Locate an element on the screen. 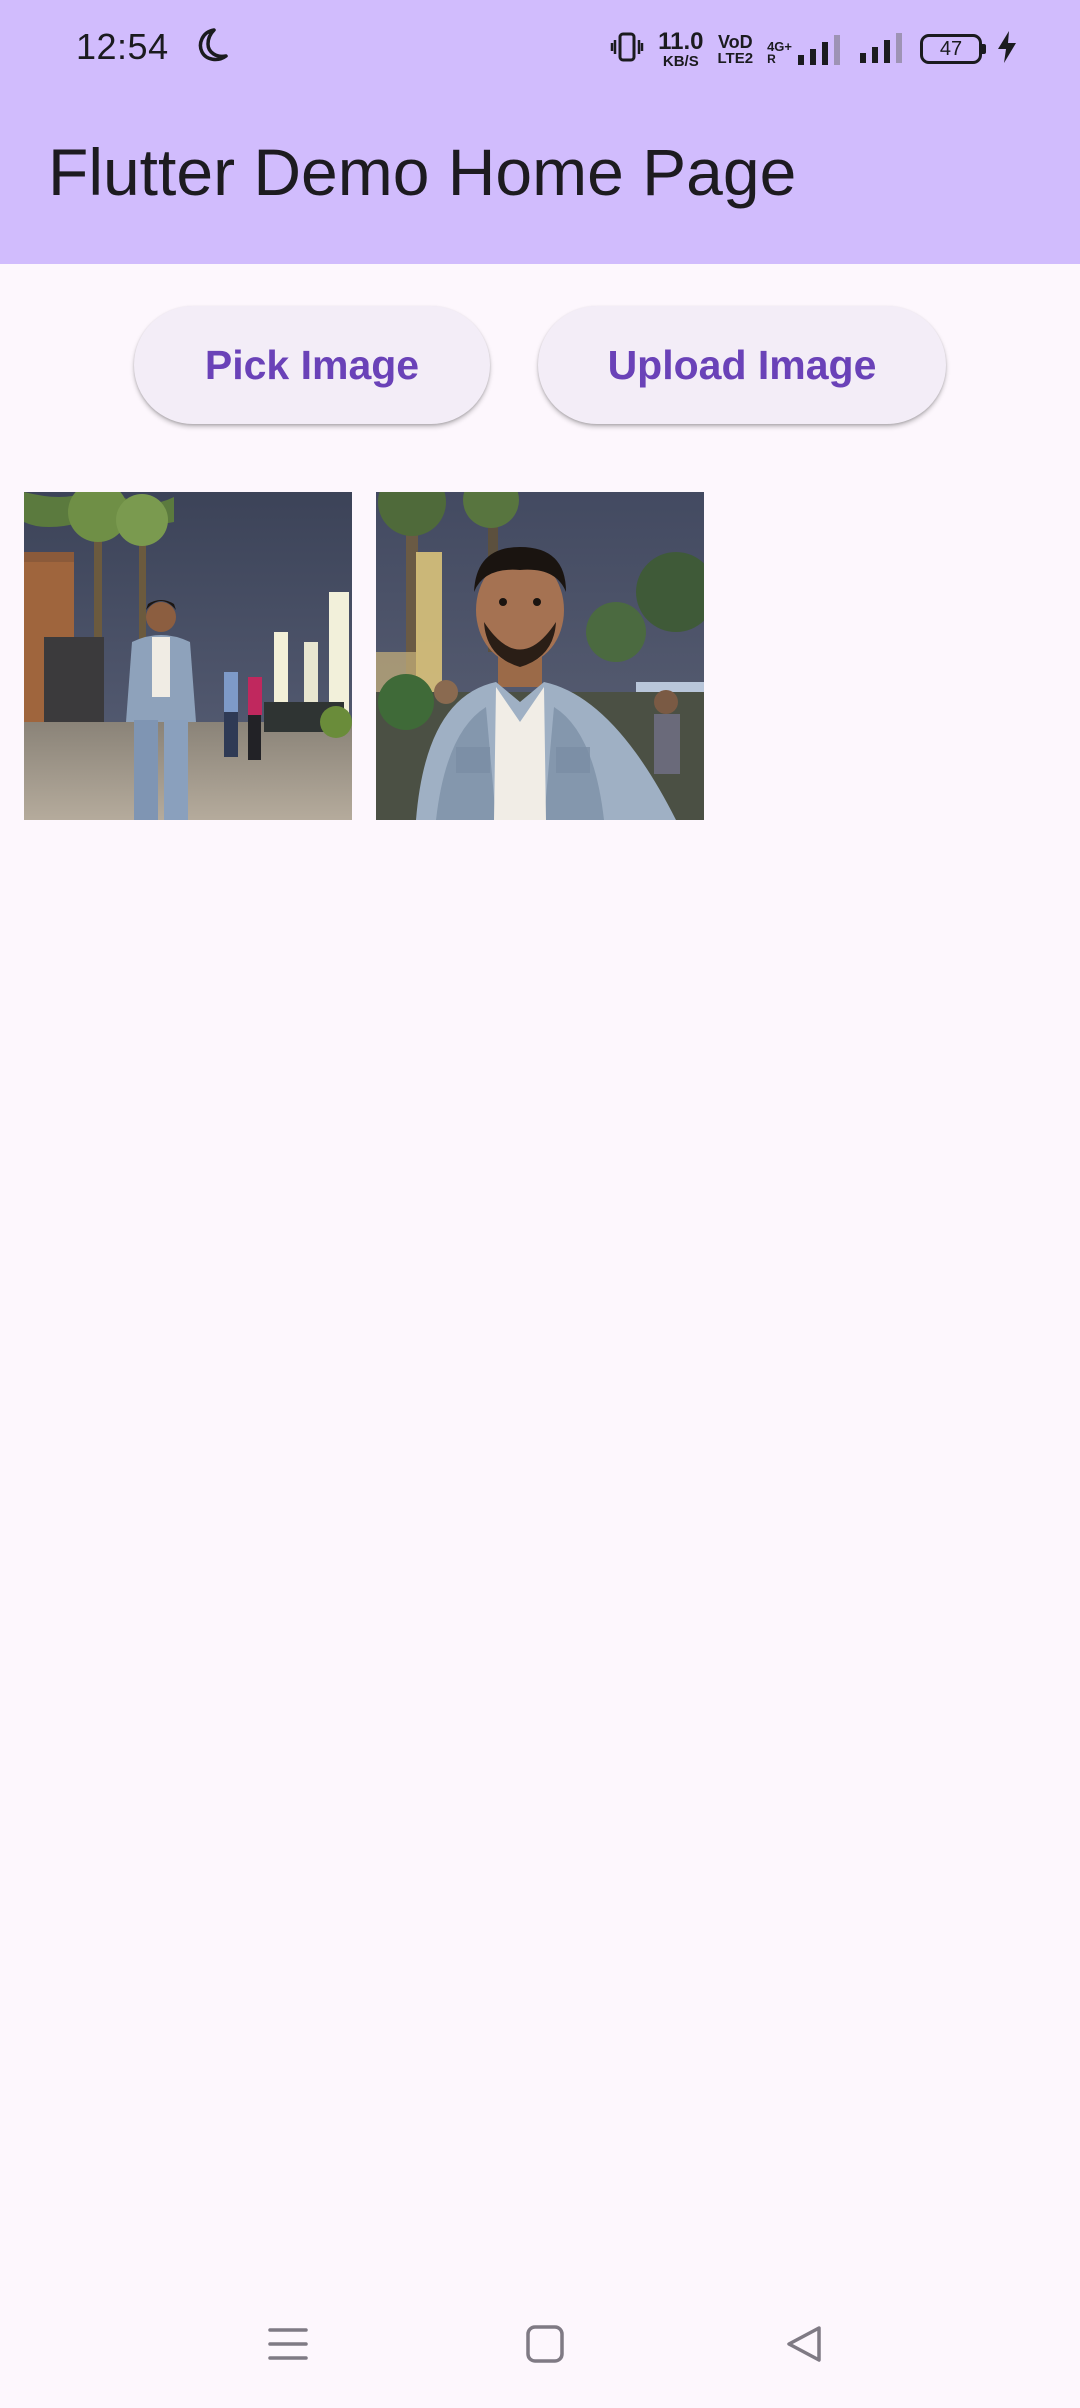 The image size is (1080, 2408). signal-icon: 4G+ R is located at coordinates (805, 49).